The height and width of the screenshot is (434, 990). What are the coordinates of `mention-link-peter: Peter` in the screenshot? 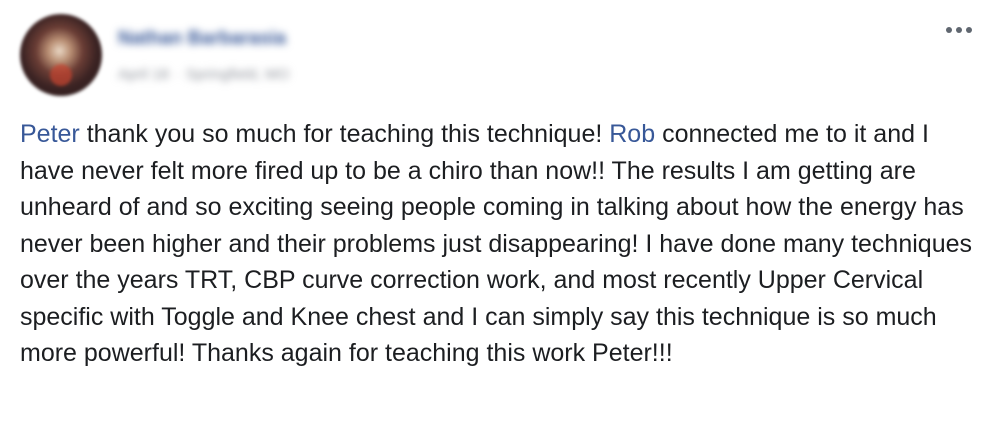 It's located at (50, 134).